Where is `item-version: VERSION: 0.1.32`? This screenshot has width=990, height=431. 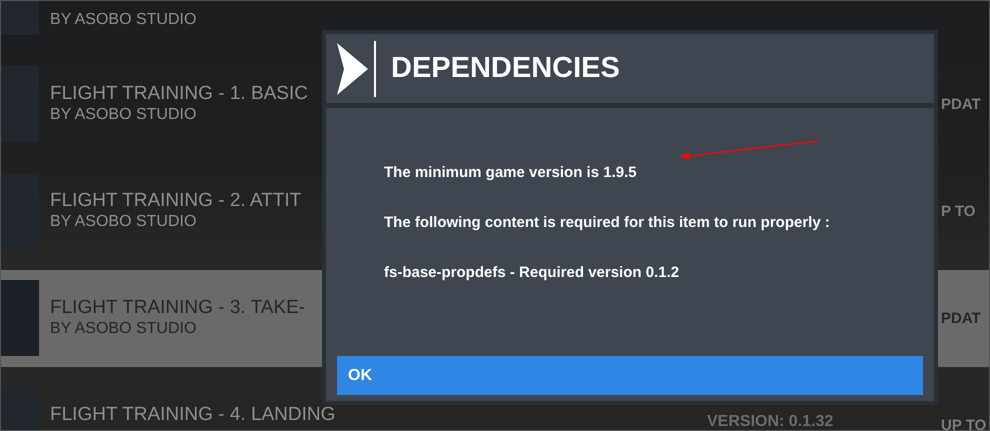
item-version: VERSION: 0.1.32 is located at coordinates (770, 421).